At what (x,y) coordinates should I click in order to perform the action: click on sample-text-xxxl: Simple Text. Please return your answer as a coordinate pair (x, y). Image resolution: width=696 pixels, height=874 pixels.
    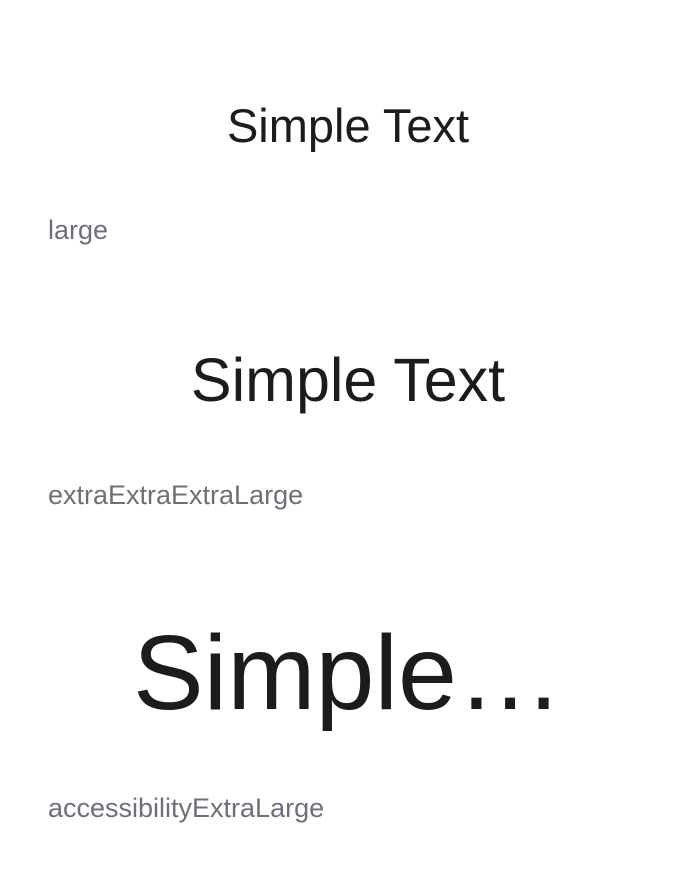
    Looking at the image, I should click on (348, 380).